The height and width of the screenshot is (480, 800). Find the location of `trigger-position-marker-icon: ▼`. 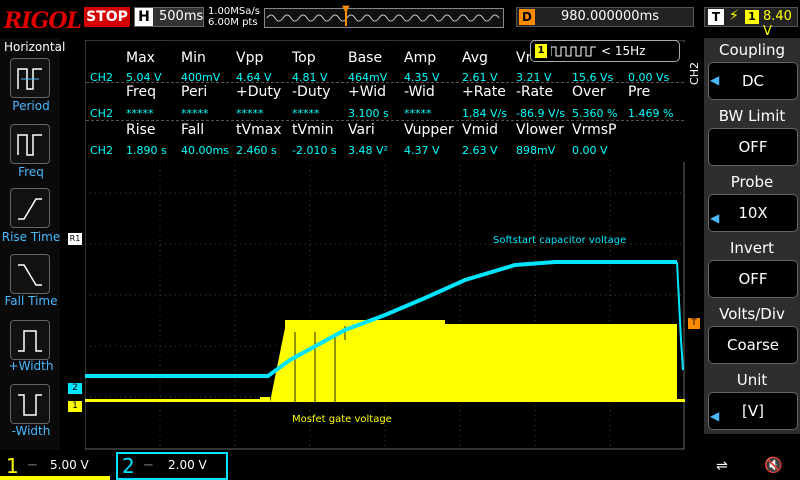

trigger-position-marker-icon: ▼ is located at coordinates (346, 9).